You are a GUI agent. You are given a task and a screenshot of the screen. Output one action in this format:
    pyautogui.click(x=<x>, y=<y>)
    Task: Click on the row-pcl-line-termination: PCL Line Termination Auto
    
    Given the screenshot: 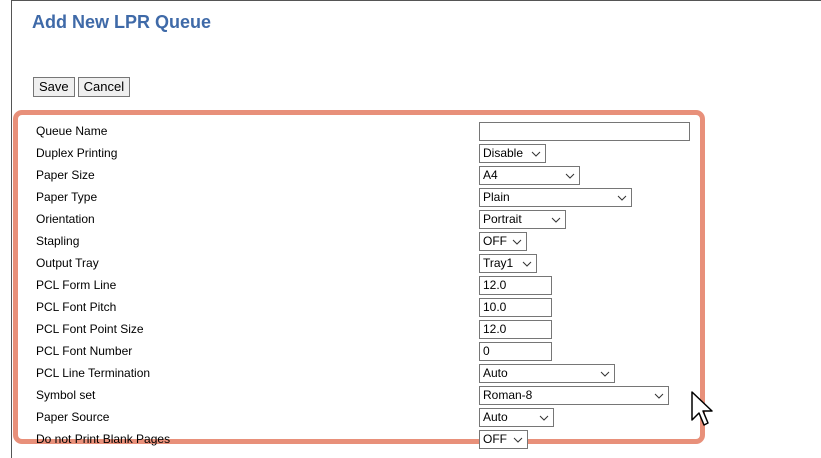 What is the action you would take?
    pyautogui.click(x=359, y=374)
    